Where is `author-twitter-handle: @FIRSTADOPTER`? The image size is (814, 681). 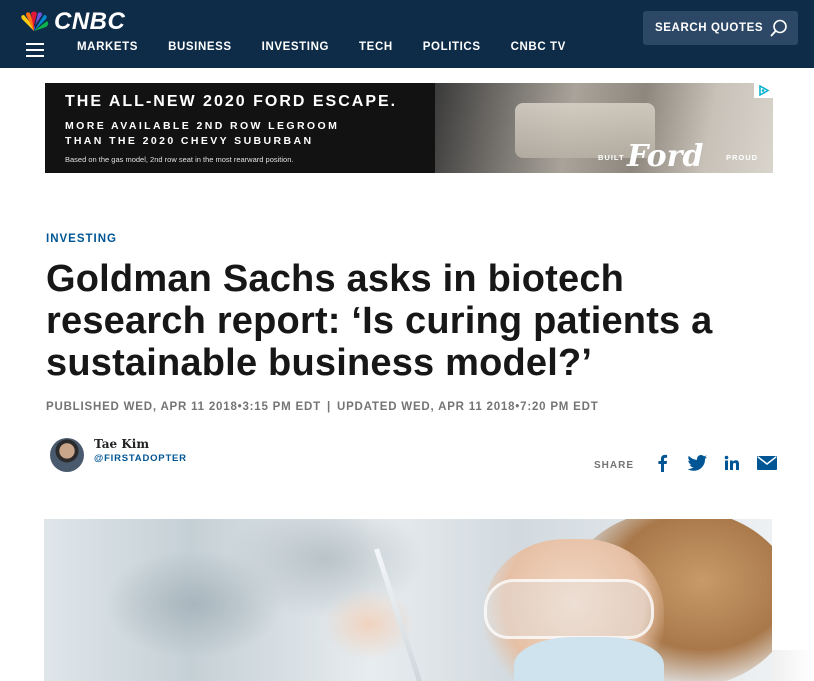 author-twitter-handle: @FIRSTADOPTER is located at coordinates (140, 458).